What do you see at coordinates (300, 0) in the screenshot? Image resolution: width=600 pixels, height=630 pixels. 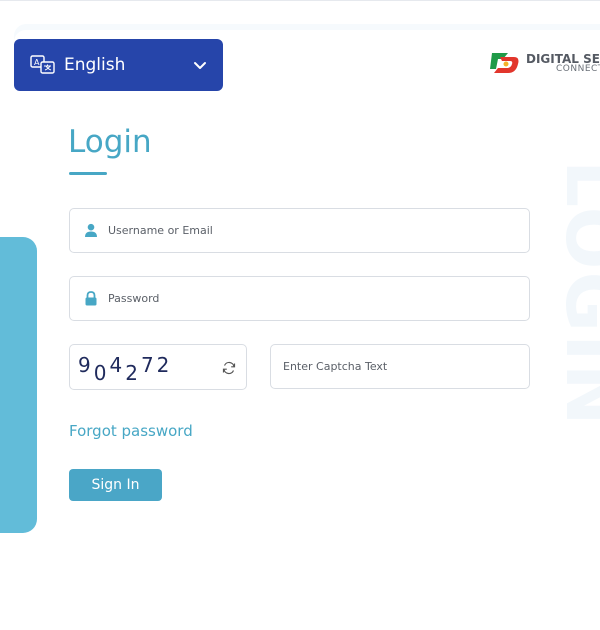 I see `top-divider` at bounding box center [300, 0].